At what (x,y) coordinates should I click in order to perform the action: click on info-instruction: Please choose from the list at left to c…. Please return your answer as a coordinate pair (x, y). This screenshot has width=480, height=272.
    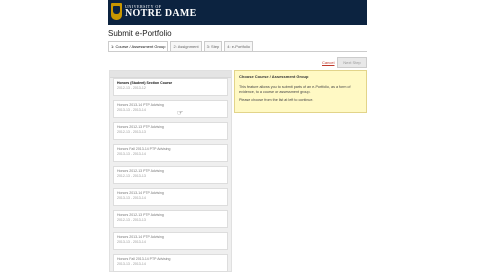
    Looking at the image, I should click on (276, 100).